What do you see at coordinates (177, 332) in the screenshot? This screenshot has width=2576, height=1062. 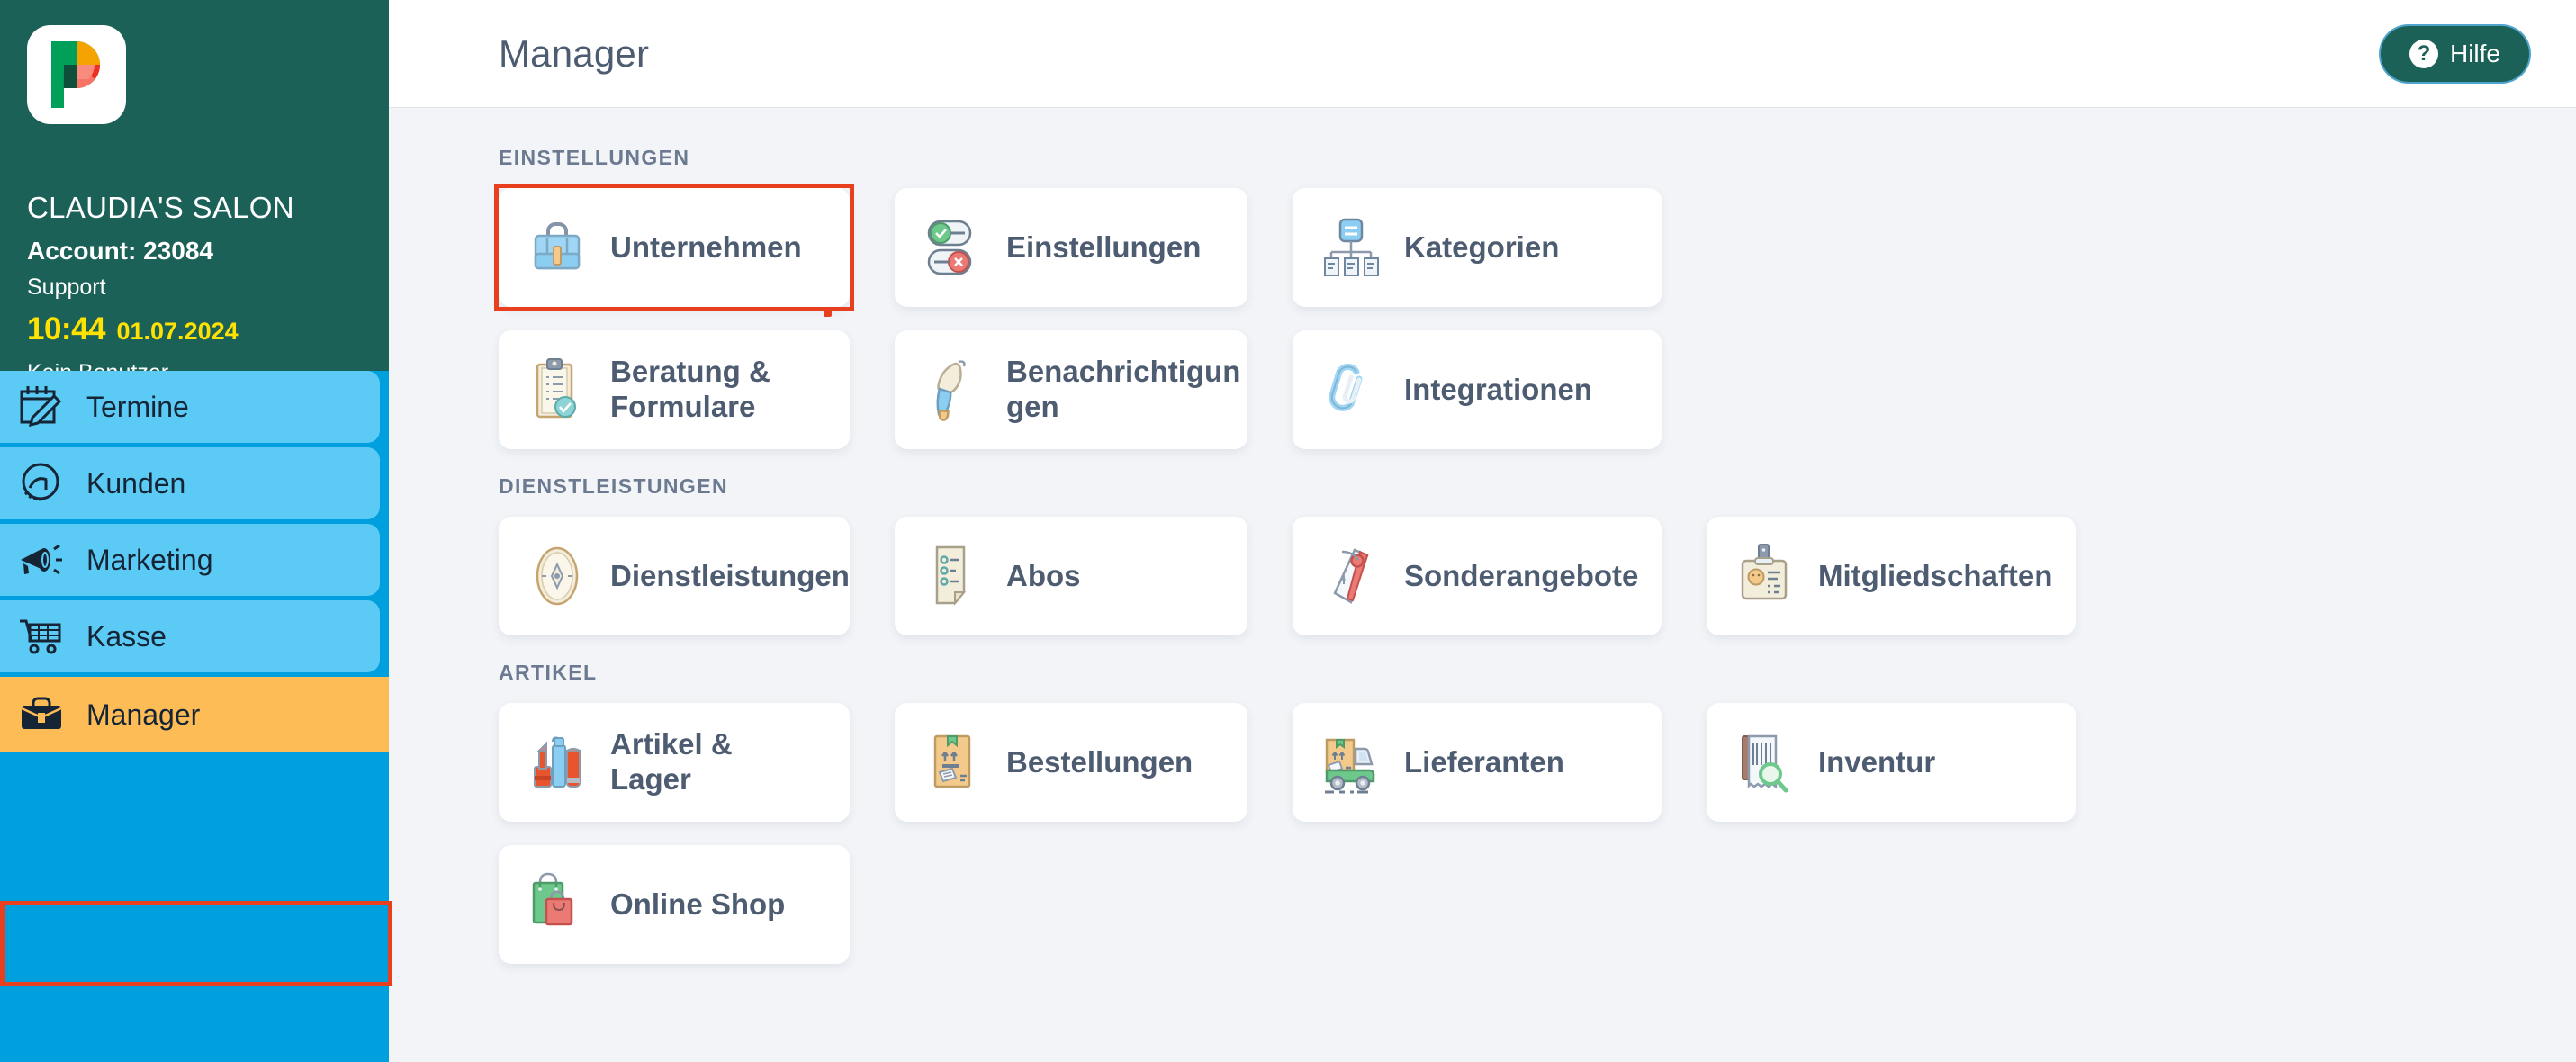 I see `clock-date: 01.07.2024` at bounding box center [177, 332].